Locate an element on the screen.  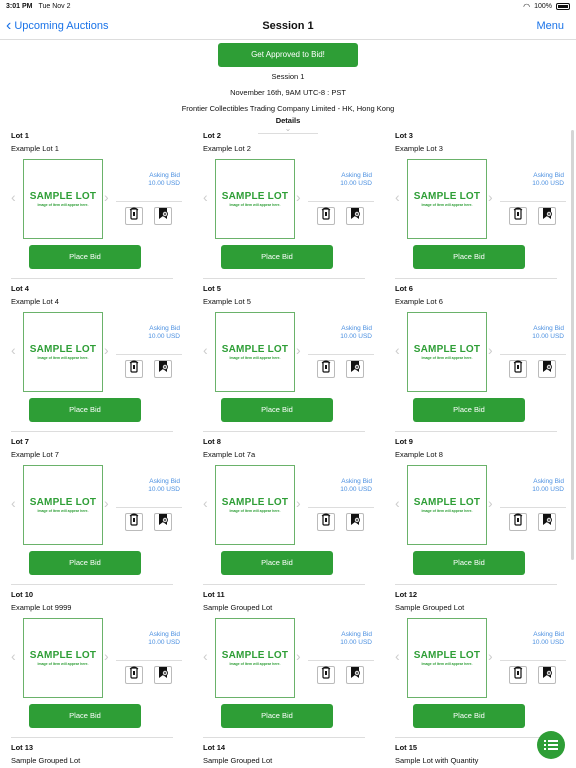
lot-card: Lot 14 Sample Grouped Lot is located at coordinates (285, 755).